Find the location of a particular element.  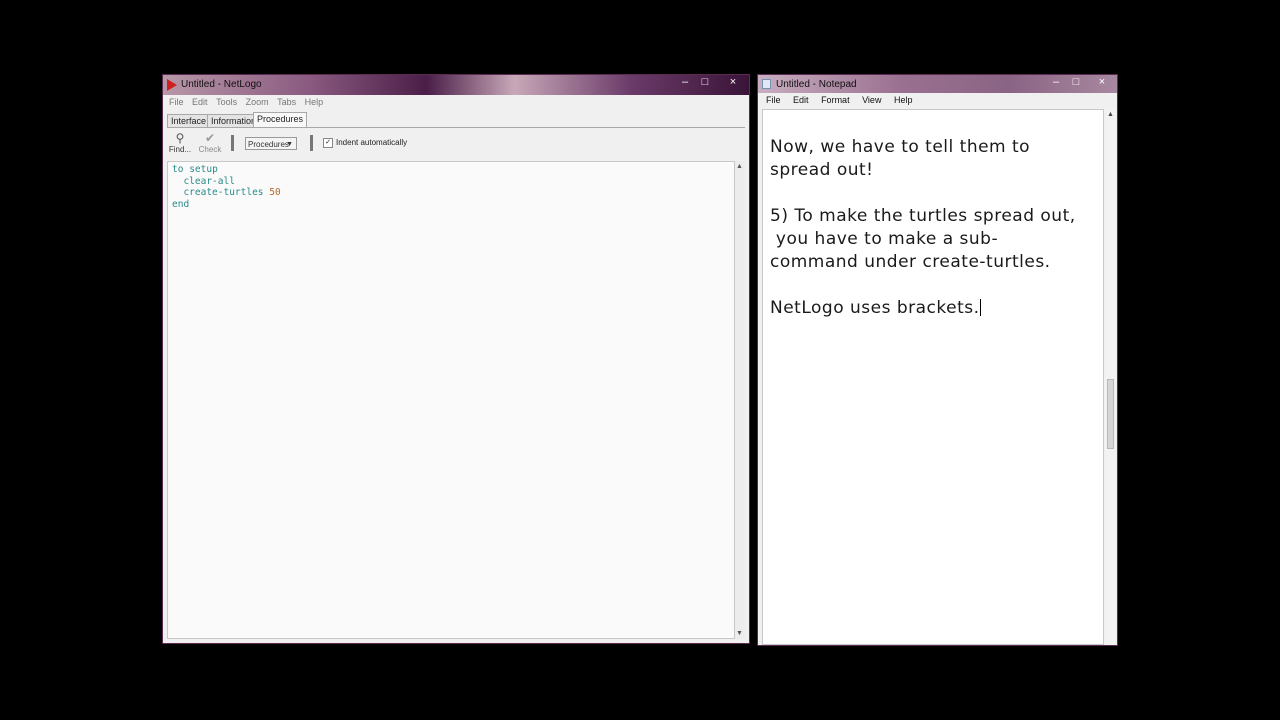

netlogo-title-bar: Untitled - NetLogo – □ × is located at coordinates (456, 85).